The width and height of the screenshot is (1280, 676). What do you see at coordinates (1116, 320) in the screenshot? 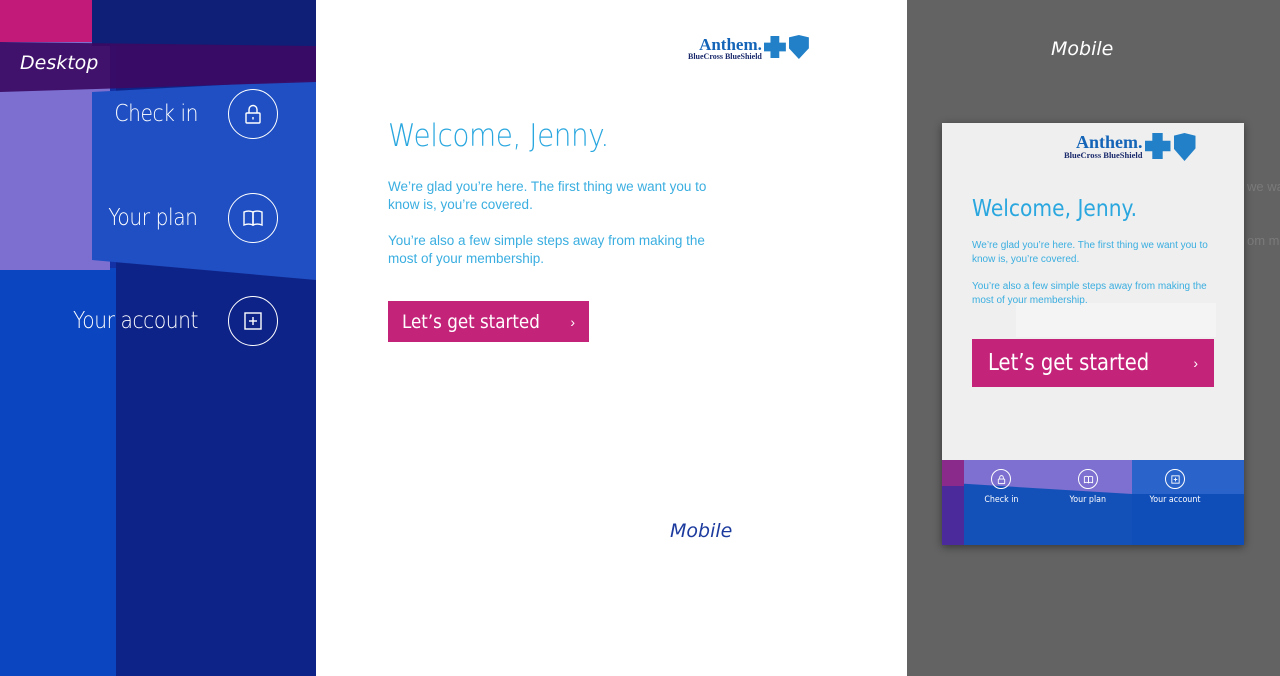
I see `ghost-button-shadow` at bounding box center [1116, 320].